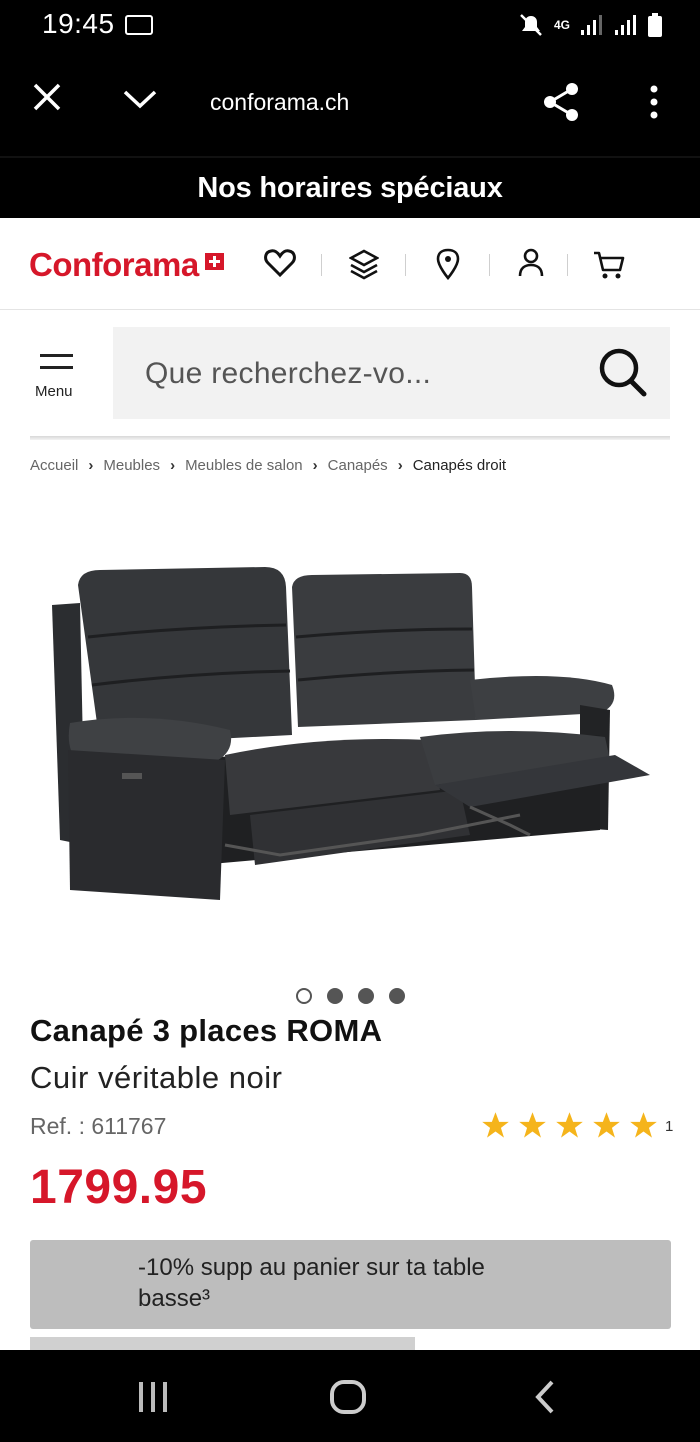 Image resolution: width=700 pixels, height=1442 pixels. Describe the element at coordinates (654, 102) in the screenshot. I see `more-options-icon` at that location.